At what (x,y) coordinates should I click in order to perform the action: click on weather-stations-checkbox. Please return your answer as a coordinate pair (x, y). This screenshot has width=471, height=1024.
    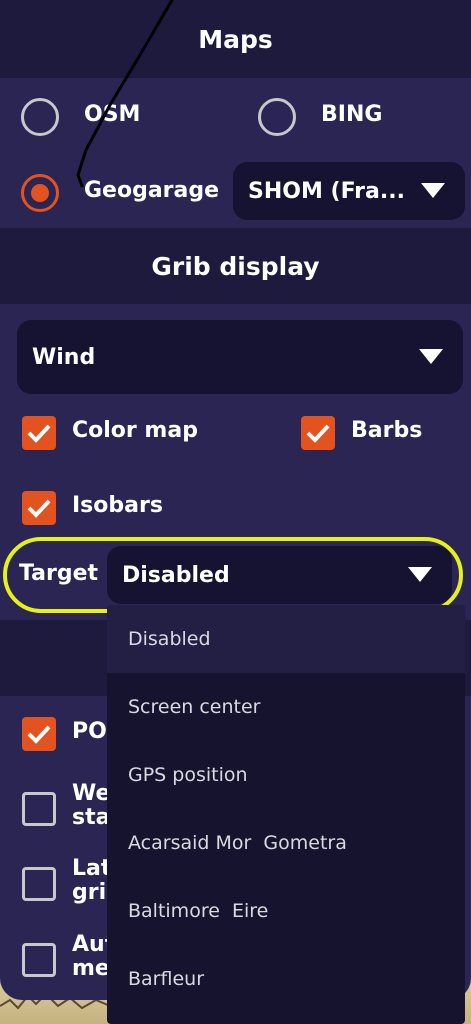
    Looking at the image, I should click on (39, 809).